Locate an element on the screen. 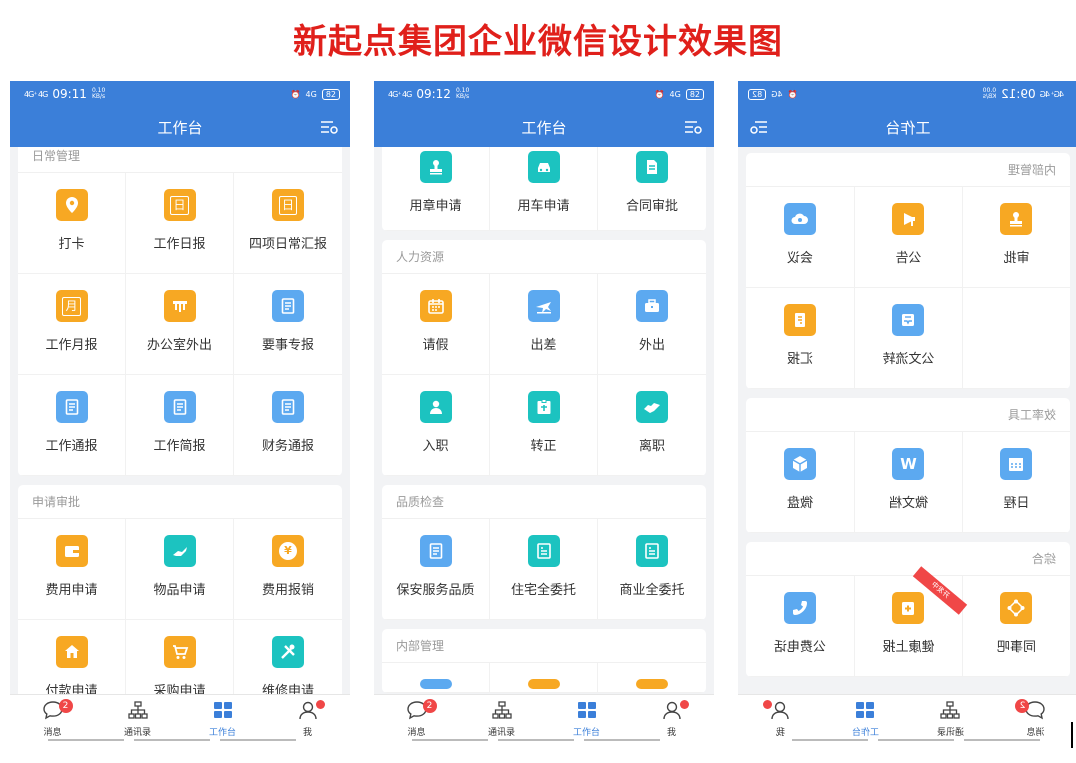 This screenshot has height=763, width=1076. grid-item: 要事专报 is located at coordinates (288, 324).